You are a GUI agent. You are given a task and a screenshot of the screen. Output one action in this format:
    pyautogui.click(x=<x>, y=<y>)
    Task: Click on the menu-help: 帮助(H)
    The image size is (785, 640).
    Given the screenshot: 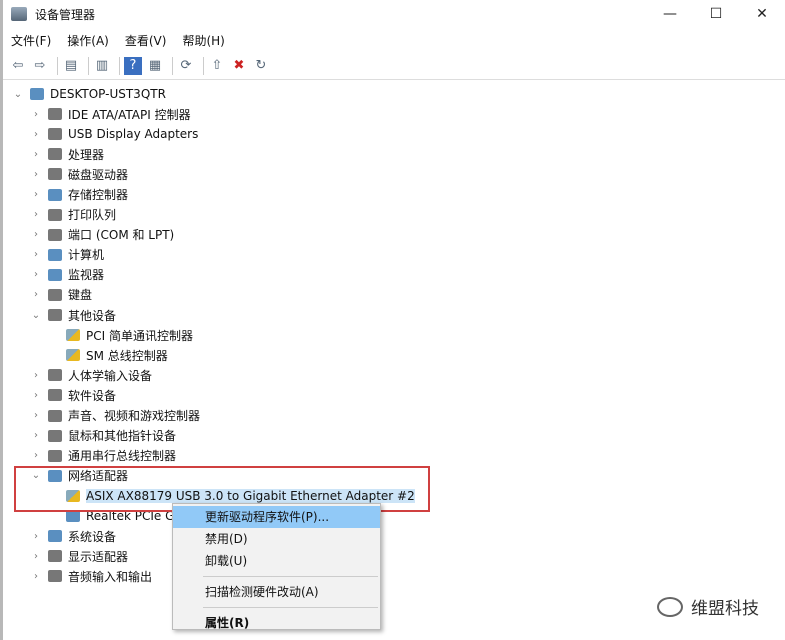 What is the action you would take?
    pyautogui.click(x=203, y=40)
    